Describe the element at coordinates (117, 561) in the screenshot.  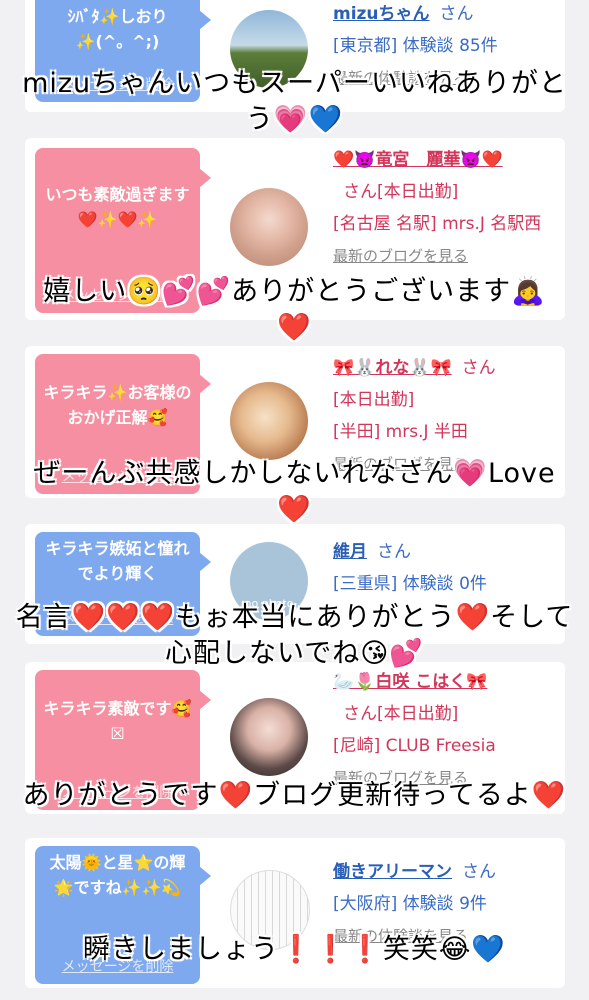
I see `message-text: キラキラ嫉妬と憧れでより輝く` at that location.